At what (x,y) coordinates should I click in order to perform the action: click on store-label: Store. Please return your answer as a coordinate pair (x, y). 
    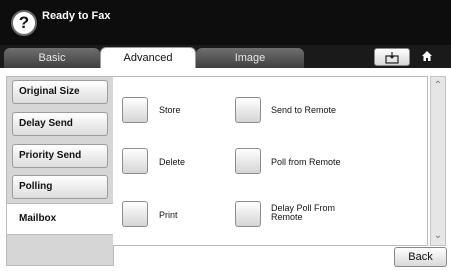
    Looking at the image, I should click on (170, 110).